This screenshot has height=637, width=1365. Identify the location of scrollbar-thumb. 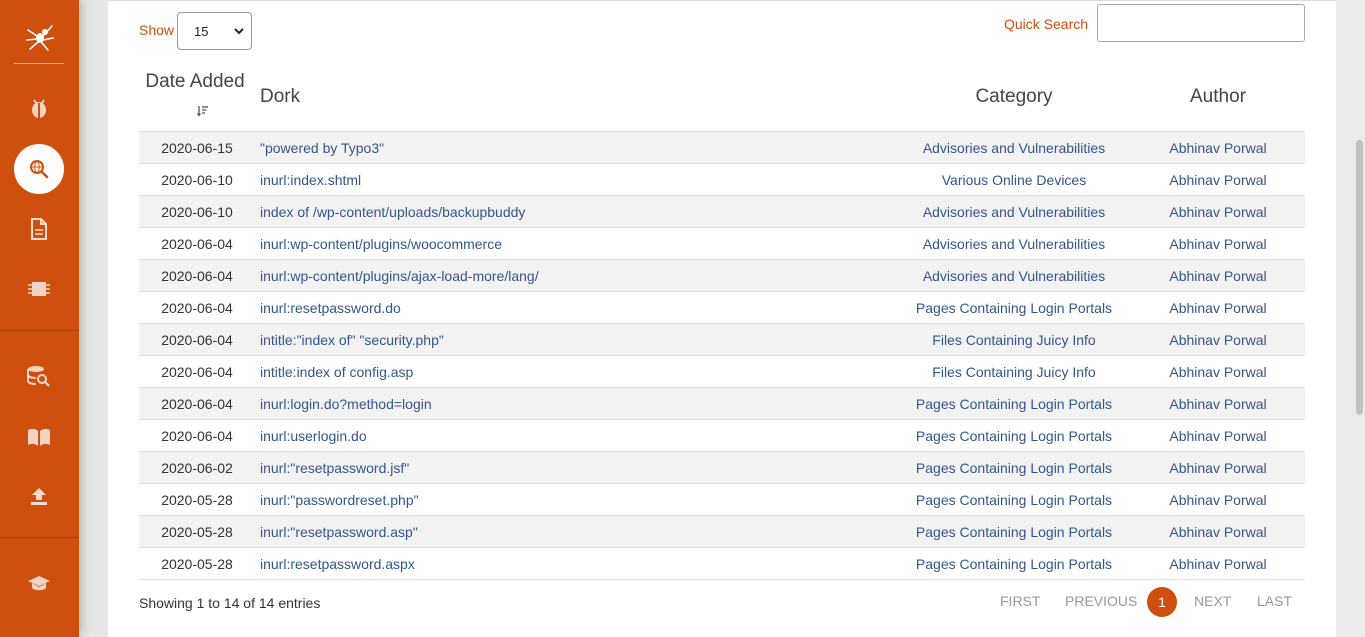
(1359, 277).